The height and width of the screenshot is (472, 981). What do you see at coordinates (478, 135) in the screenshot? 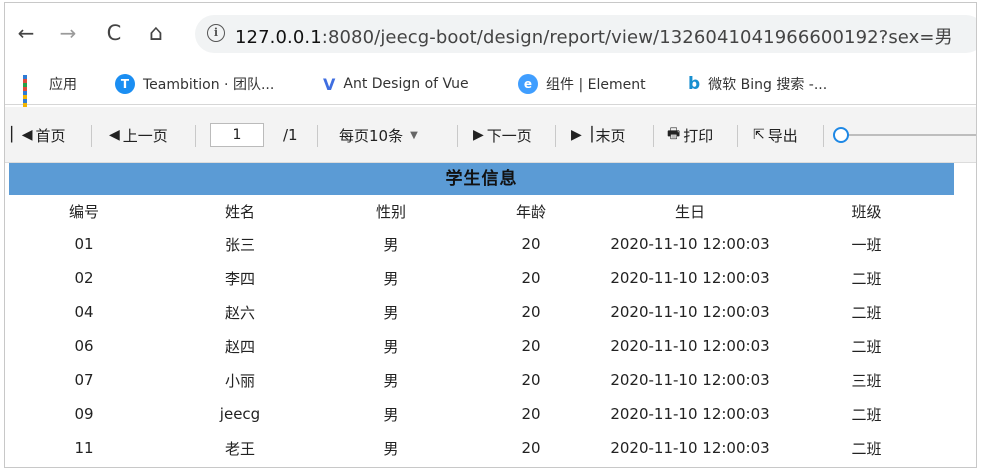
I see `next-page-icon: ▶` at bounding box center [478, 135].